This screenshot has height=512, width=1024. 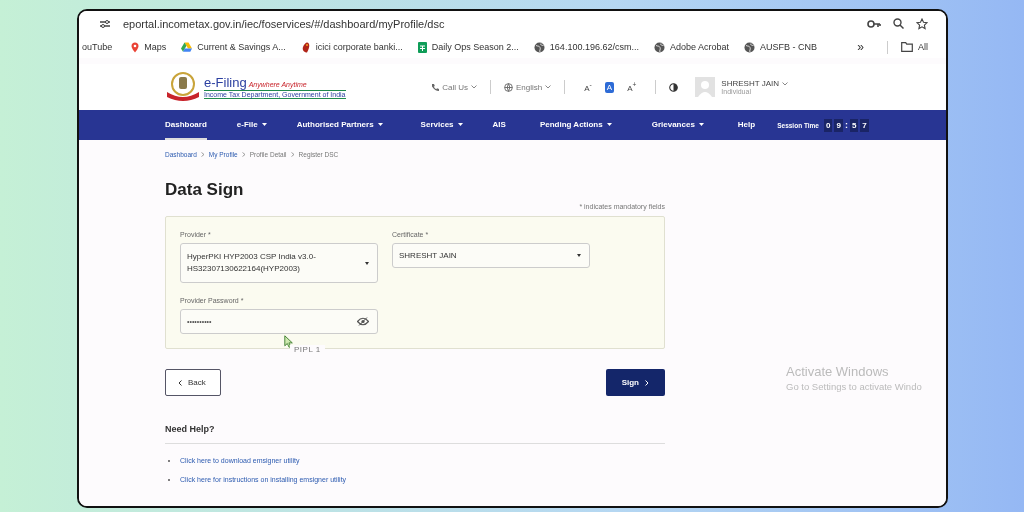 What do you see at coordinates (588, 87) in the screenshot?
I see `font-size-button: A$^{-}$` at bounding box center [588, 87].